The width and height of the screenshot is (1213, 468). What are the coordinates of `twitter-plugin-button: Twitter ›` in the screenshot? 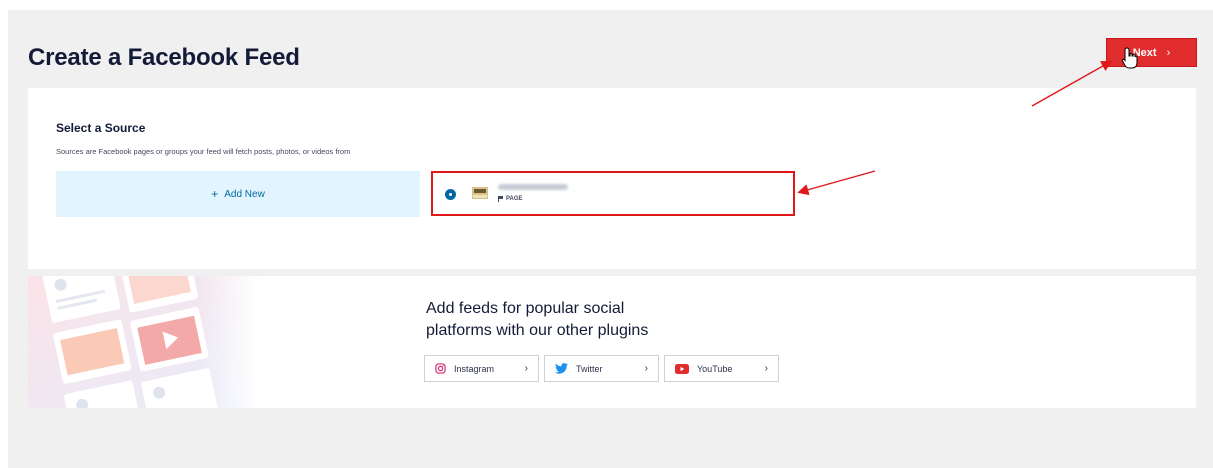 It's located at (601, 368).